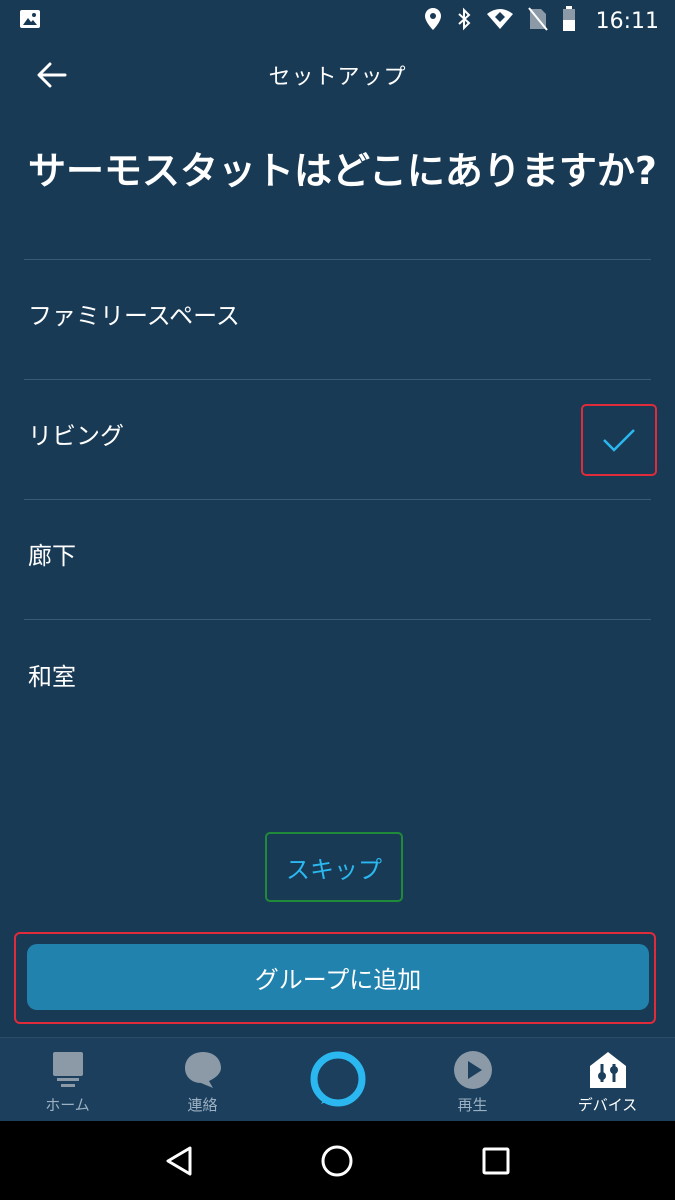 This screenshot has width=675, height=1200. I want to click on wifi-icon, so click(500, 21).